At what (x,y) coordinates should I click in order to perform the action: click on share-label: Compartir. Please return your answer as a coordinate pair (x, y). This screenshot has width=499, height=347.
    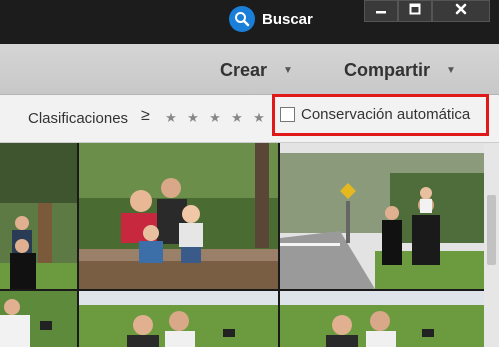
    Looking at the image, I should click on (387, 70).